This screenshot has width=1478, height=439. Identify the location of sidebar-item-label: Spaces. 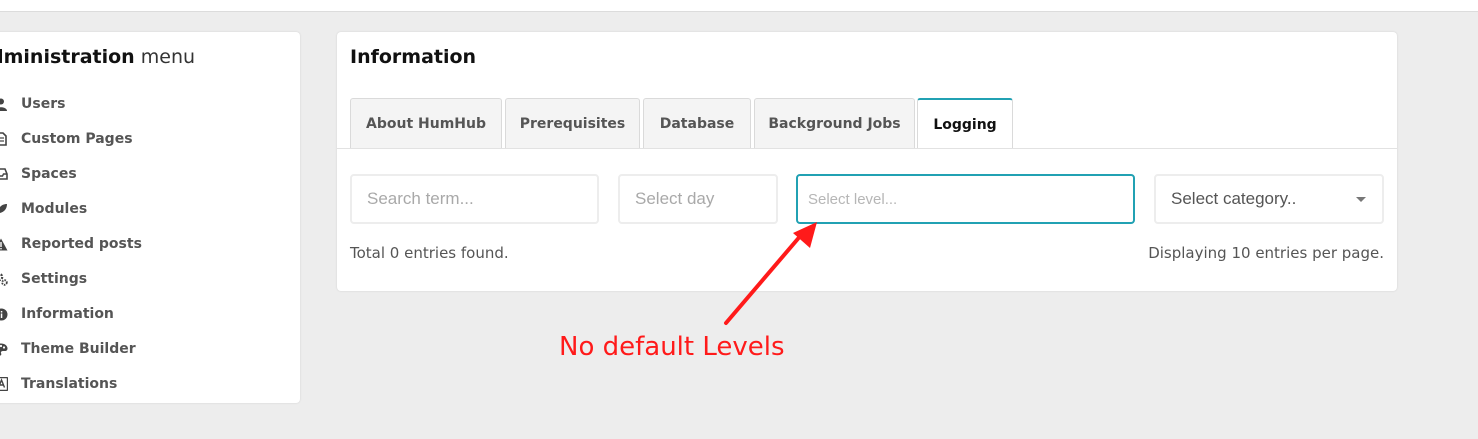
(49, 174).